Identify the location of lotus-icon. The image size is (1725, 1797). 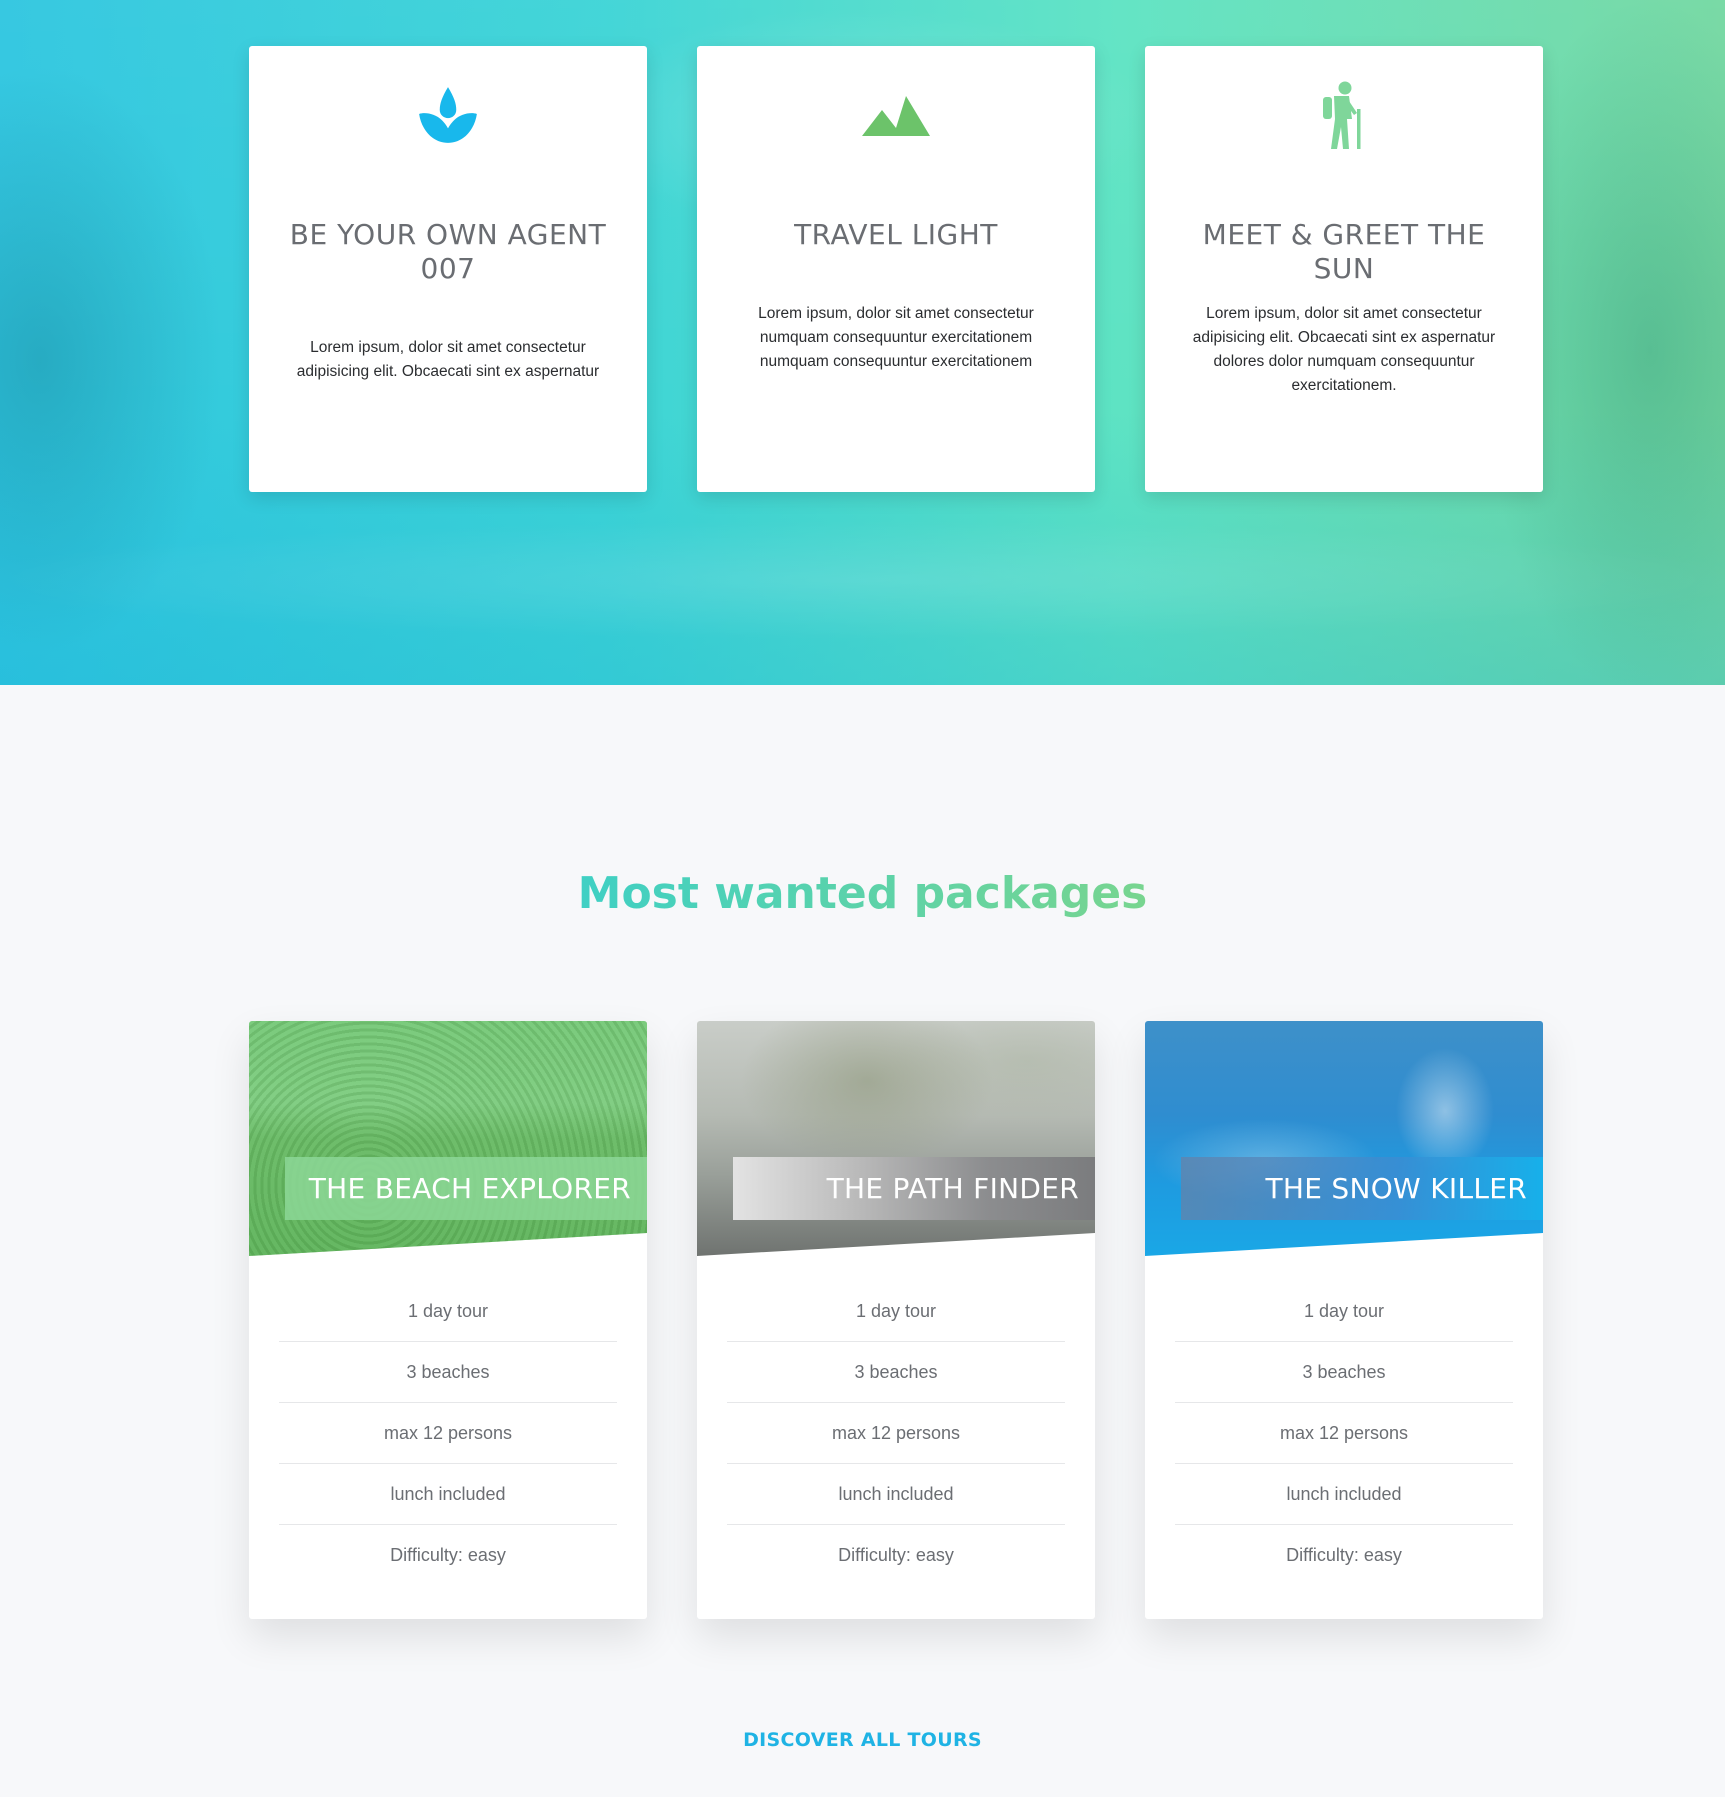
(448, 116).